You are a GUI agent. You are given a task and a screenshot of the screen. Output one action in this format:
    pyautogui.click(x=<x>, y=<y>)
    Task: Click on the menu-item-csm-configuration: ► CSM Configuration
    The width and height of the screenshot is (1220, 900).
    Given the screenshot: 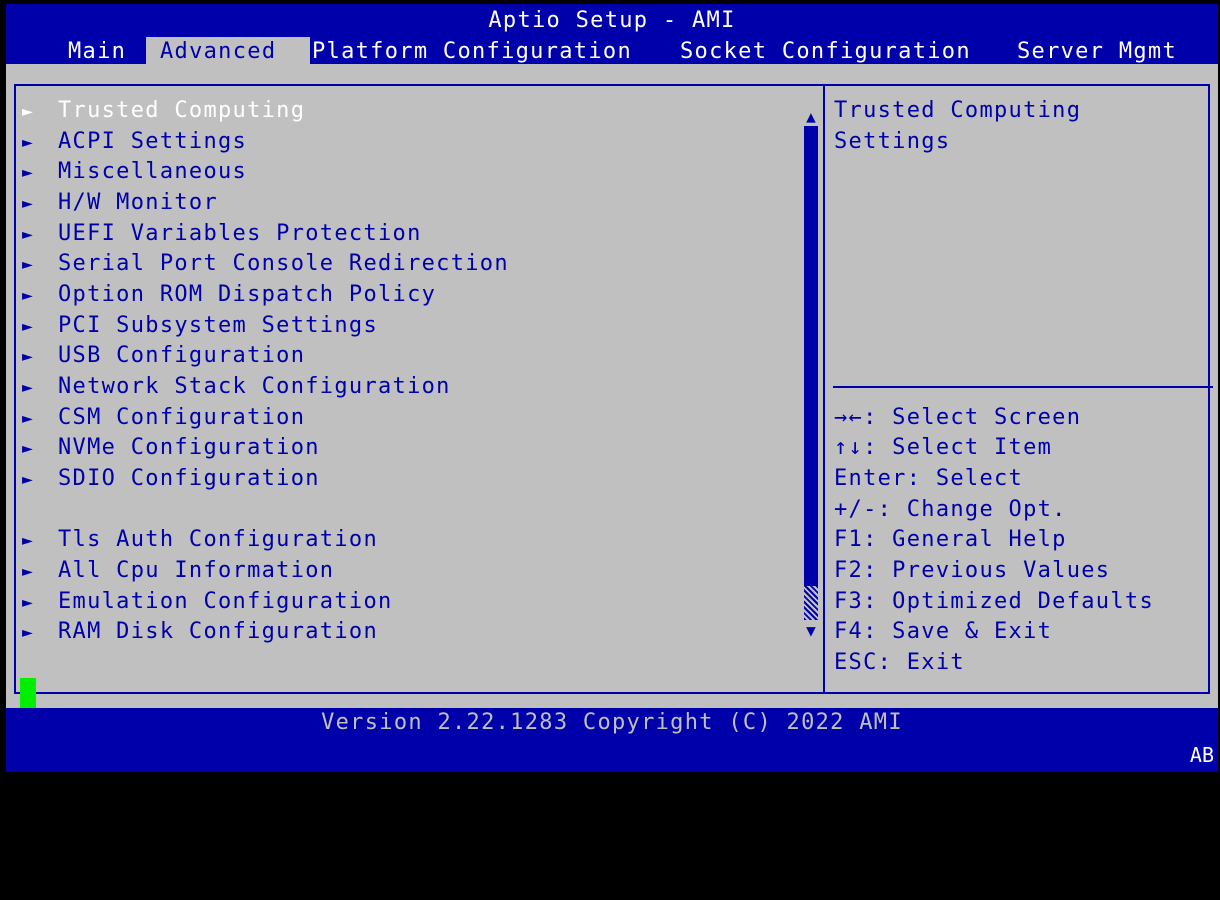 What is the action you would take?
    pyautogui.click(x=163, y=418)
    